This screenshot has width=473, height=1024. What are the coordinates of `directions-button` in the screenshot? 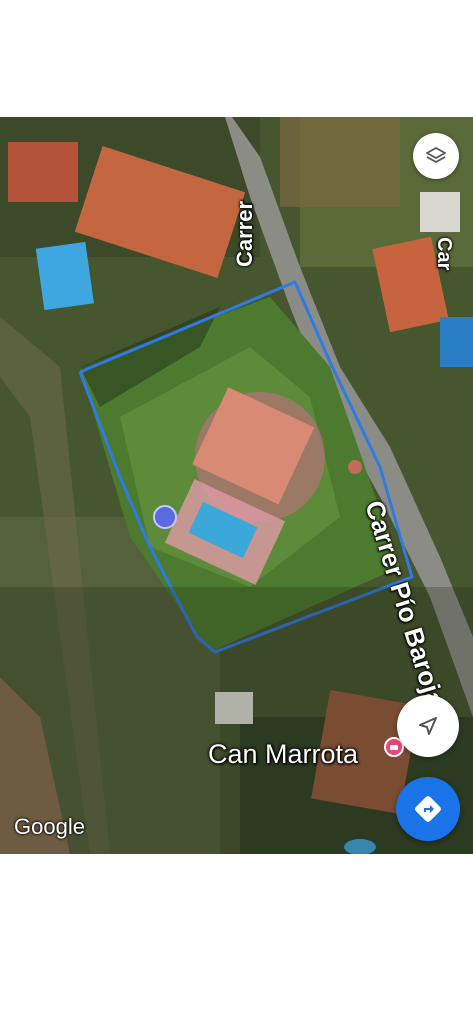 It's located at (428, 809).